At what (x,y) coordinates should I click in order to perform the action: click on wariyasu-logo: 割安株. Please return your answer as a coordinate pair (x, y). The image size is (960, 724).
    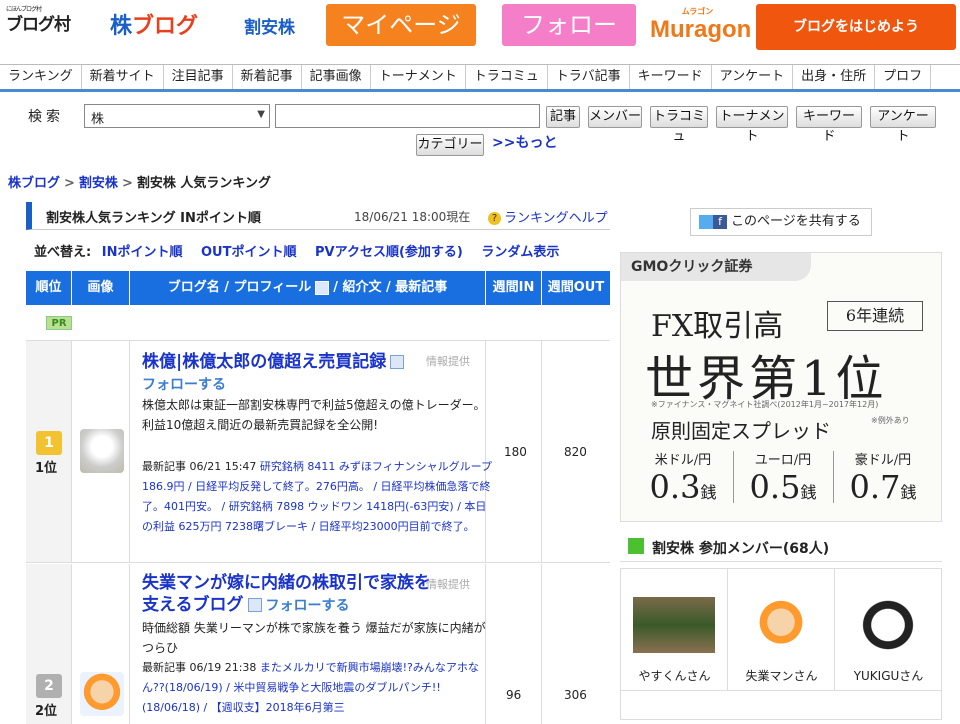
    Looking at the image, I should click on (269, 25).